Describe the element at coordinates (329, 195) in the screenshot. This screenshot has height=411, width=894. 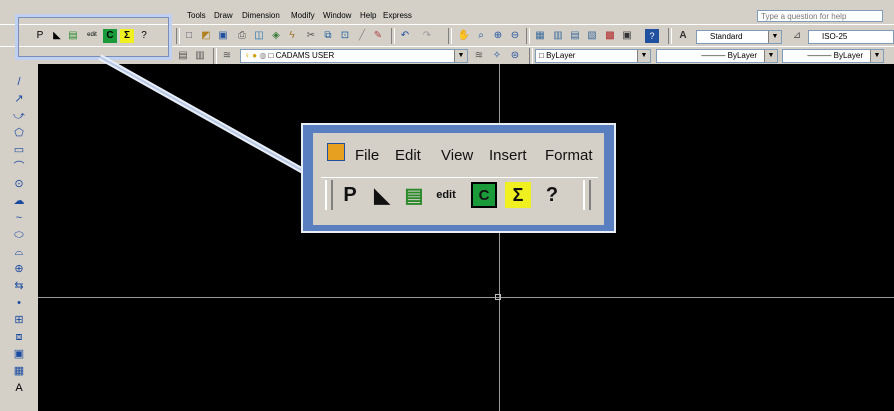
I see `toolbar-grip` at that location.